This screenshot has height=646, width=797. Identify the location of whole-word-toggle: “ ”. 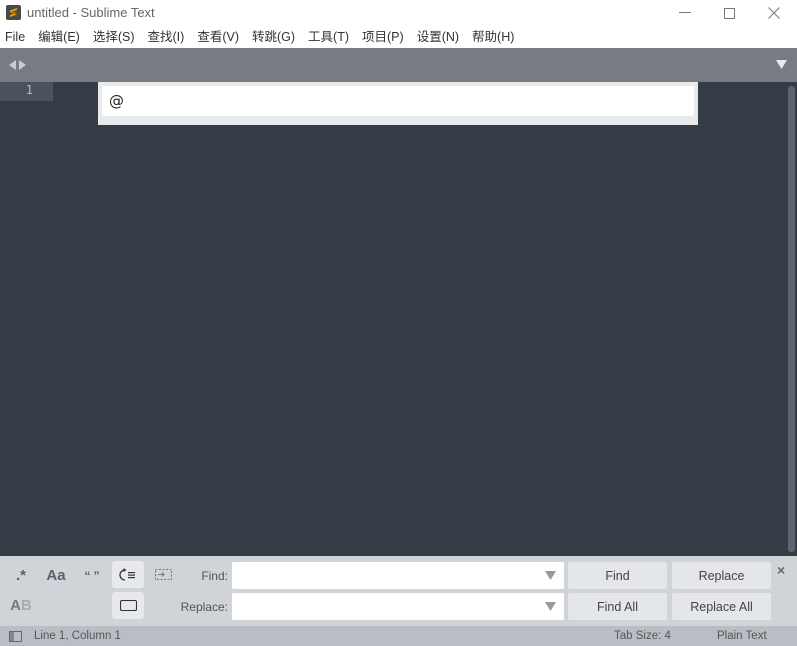
(92, 575).